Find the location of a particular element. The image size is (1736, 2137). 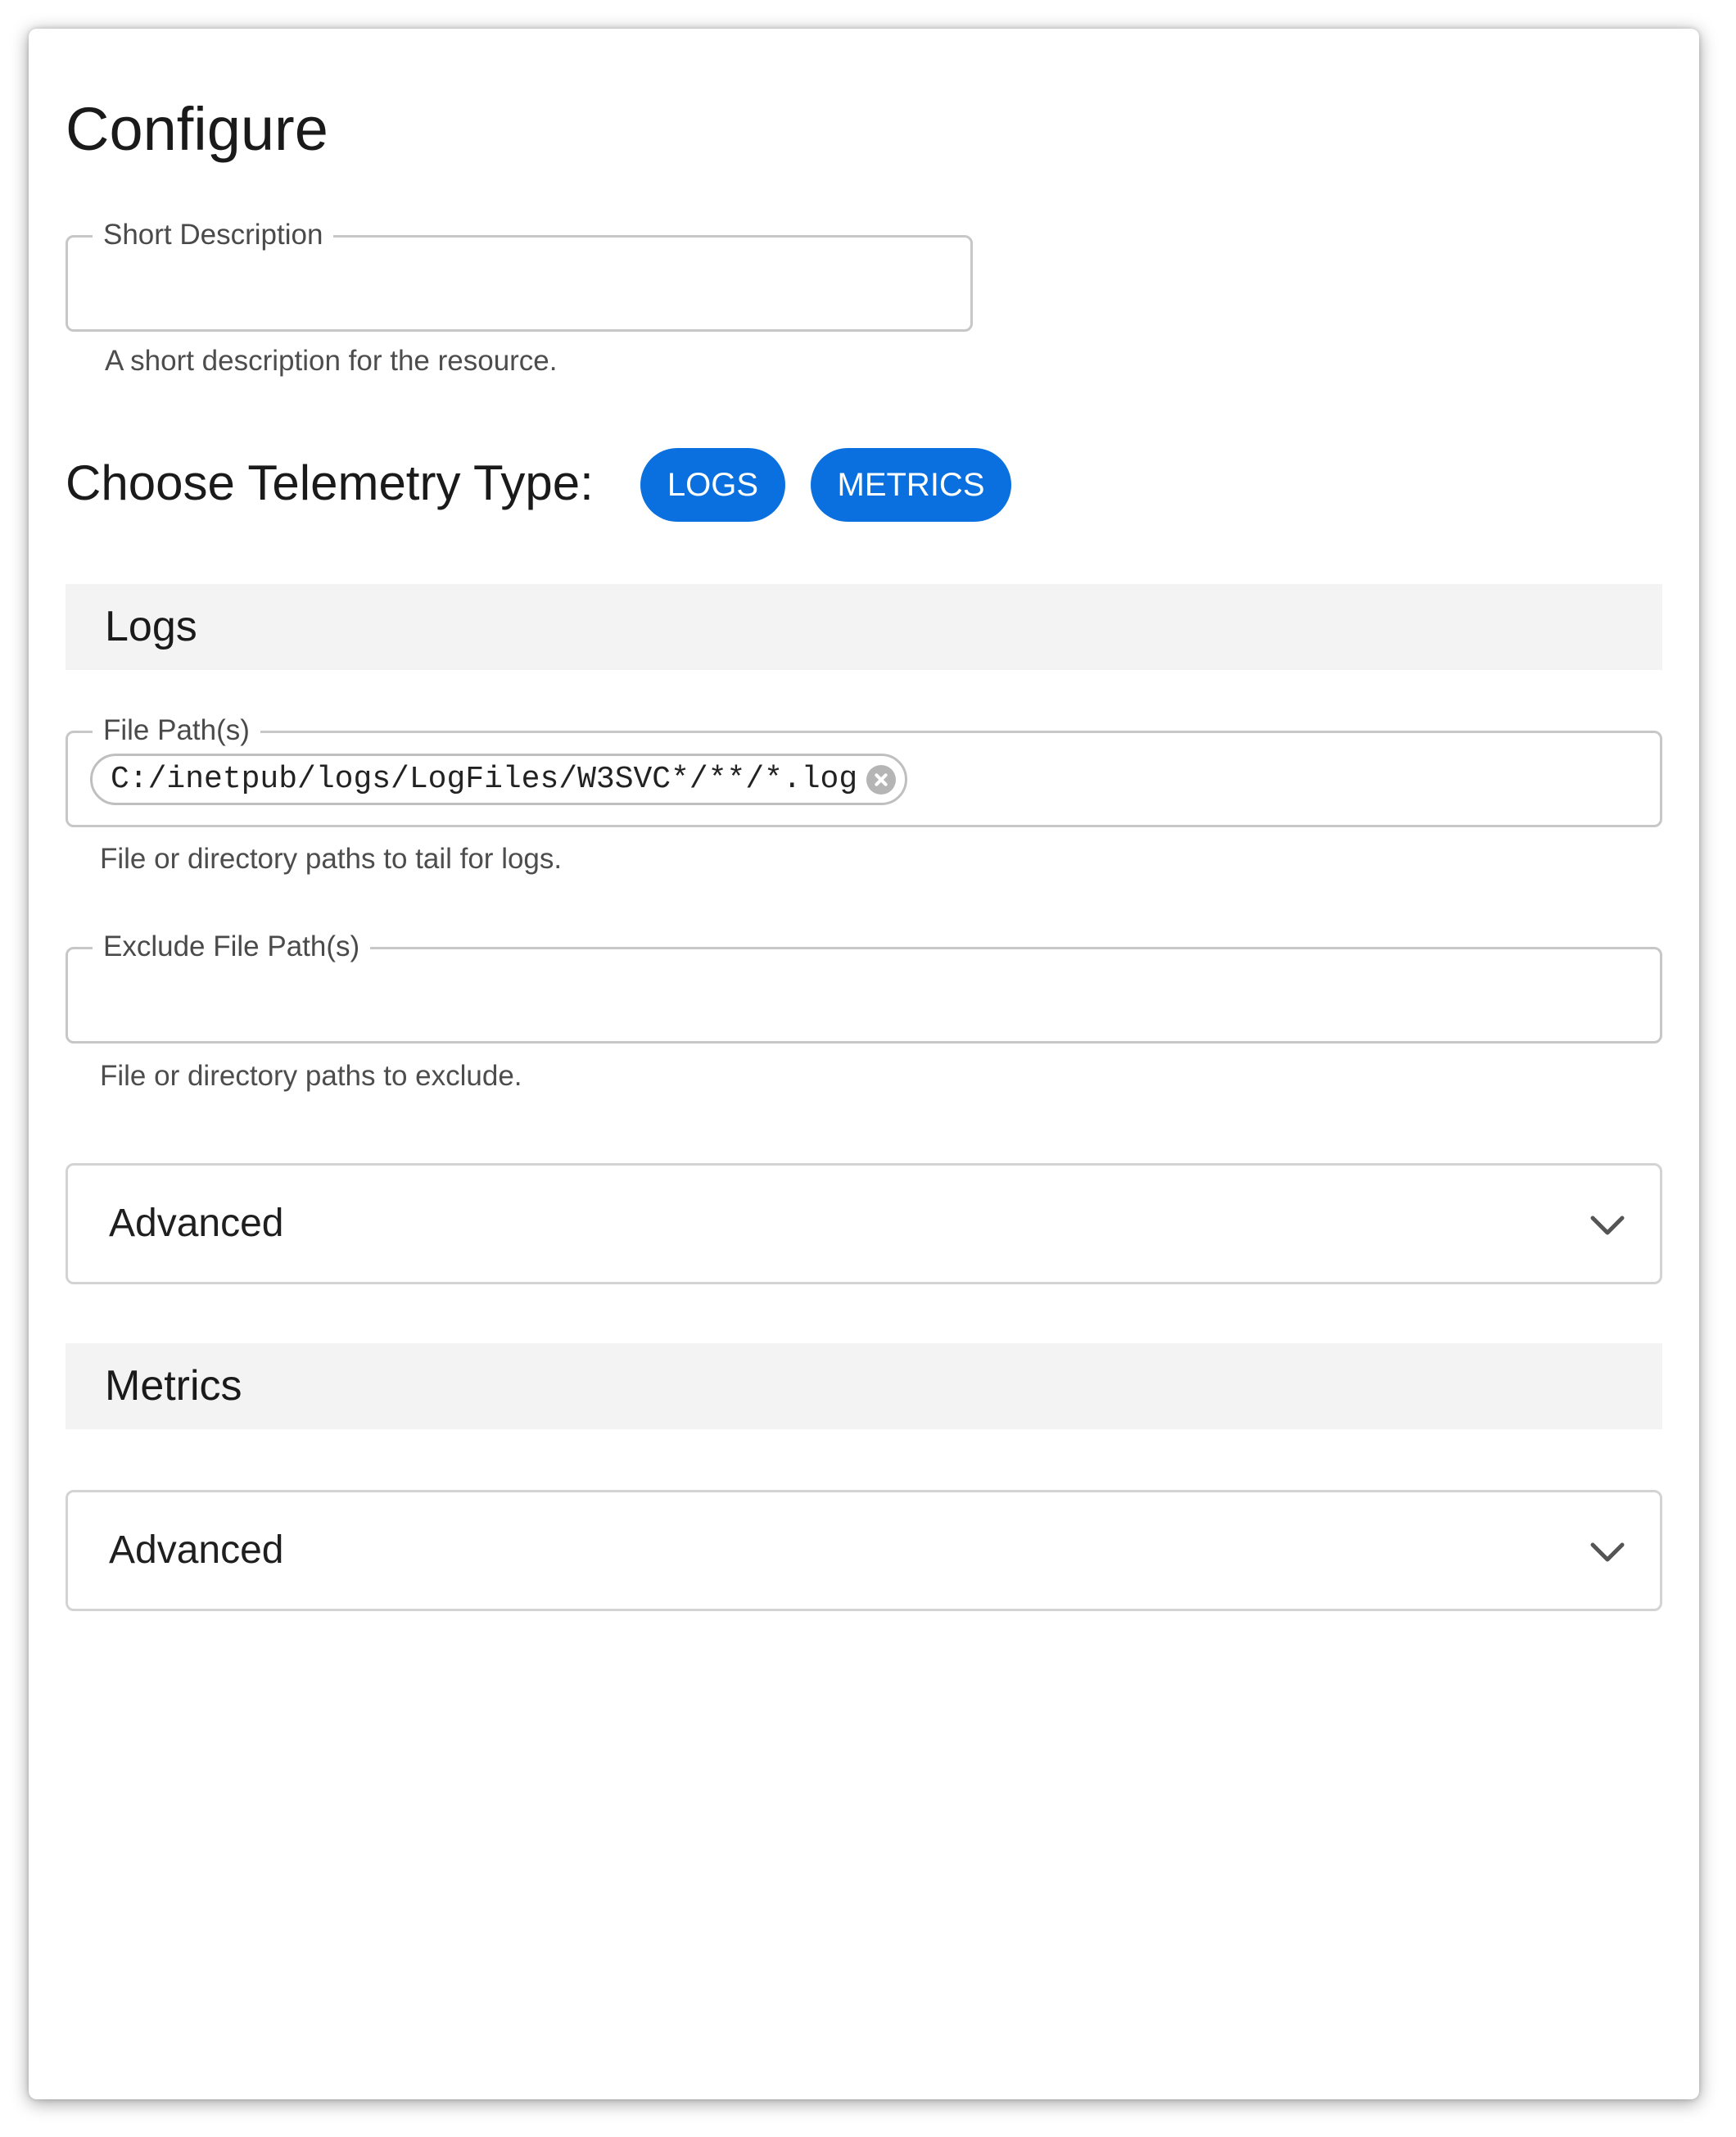

logs-advanced-accordion: Advanced is located at coordinates (864, 1223).